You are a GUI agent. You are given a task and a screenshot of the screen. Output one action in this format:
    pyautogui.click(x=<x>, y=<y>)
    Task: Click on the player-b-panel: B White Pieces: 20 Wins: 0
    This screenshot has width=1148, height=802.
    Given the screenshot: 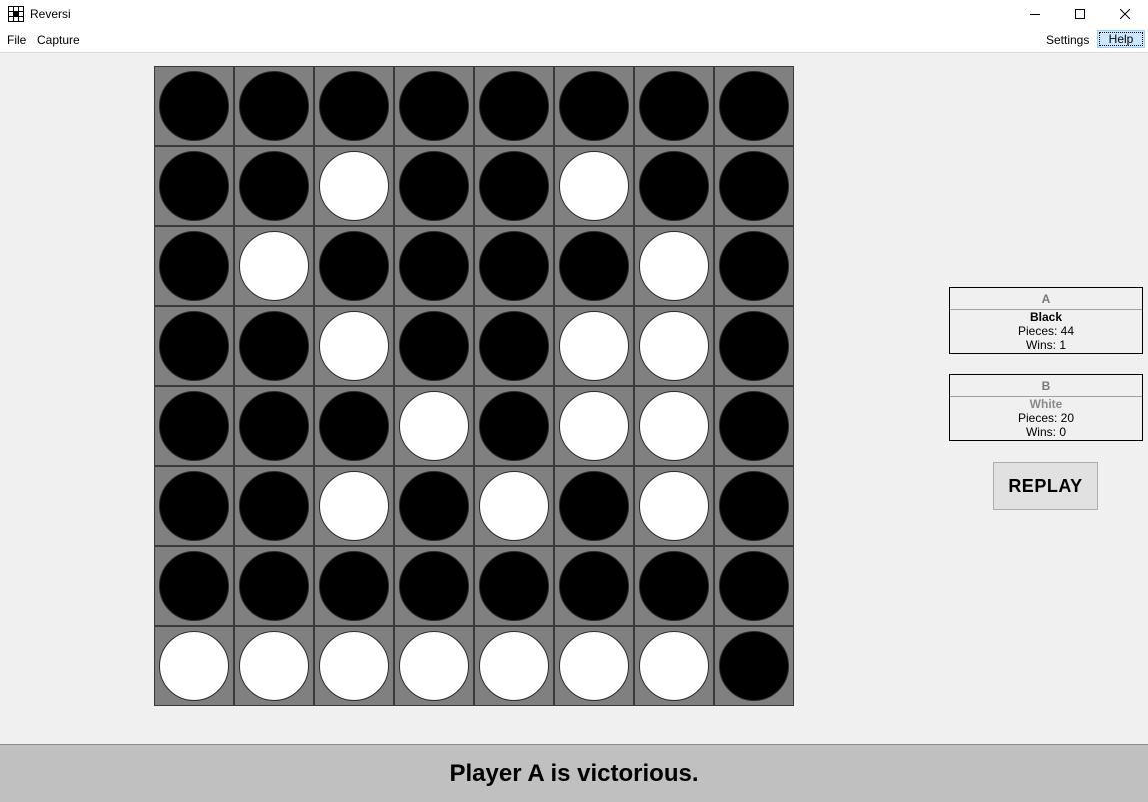 What is the action you would take?
    pyautogui.click(x=1046, y=407)
    